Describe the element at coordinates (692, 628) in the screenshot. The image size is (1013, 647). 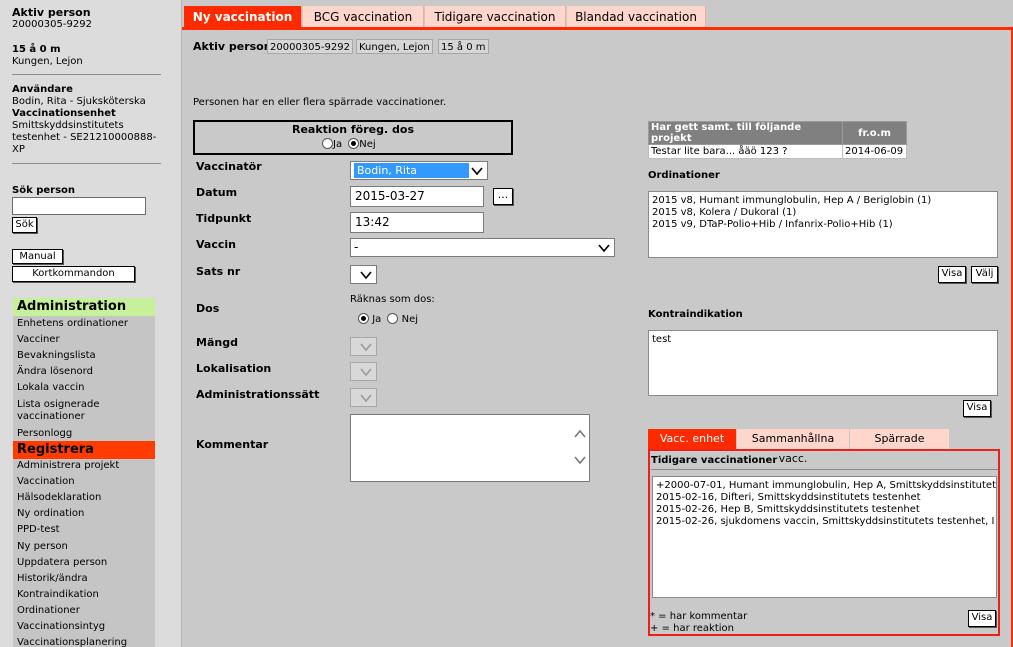
I see `legend-reaction: + = har reaktion` at that location.